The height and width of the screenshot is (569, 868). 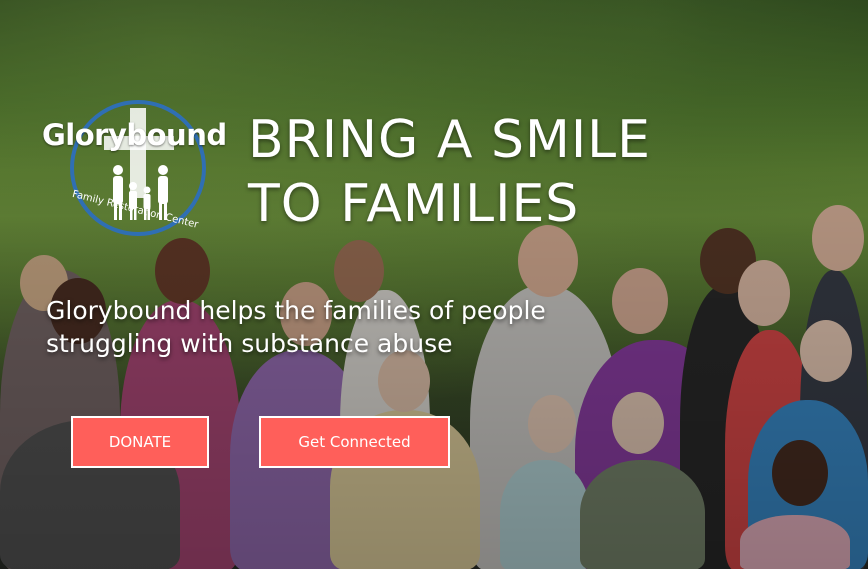 What do you see at coordinates (134, 135) in the screenshot?
I see `logo-title: Glorybound` at bounding box center [134, 135].